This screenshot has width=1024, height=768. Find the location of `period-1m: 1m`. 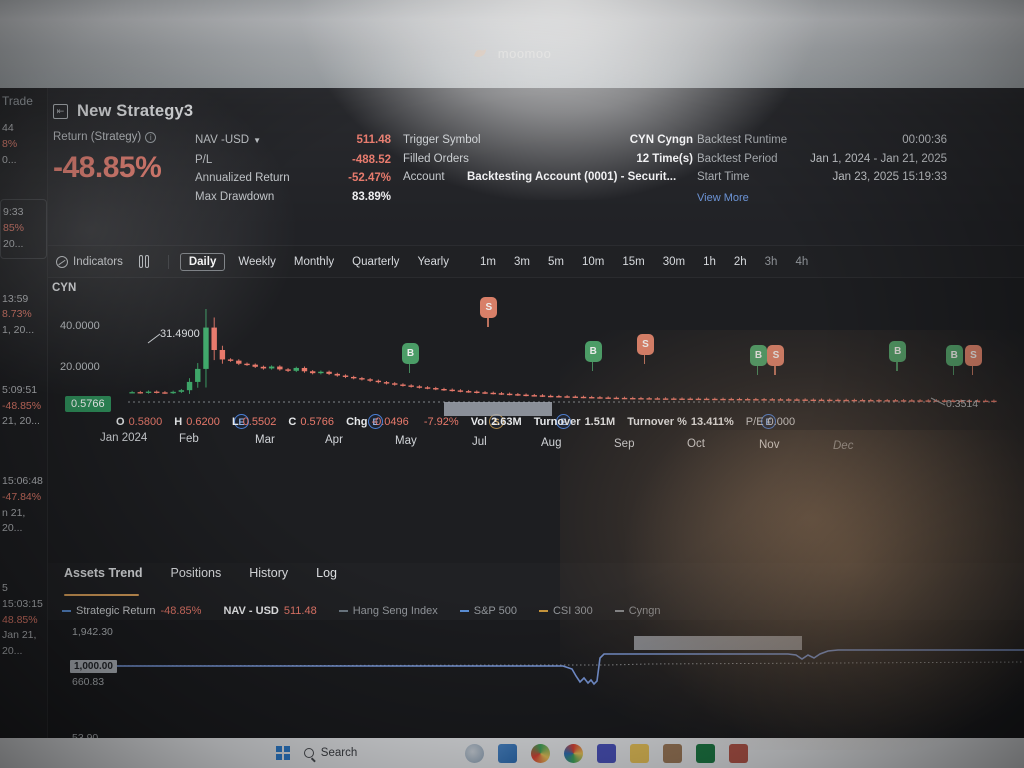

period-1m: 1m is located at coordinates (481, 262).